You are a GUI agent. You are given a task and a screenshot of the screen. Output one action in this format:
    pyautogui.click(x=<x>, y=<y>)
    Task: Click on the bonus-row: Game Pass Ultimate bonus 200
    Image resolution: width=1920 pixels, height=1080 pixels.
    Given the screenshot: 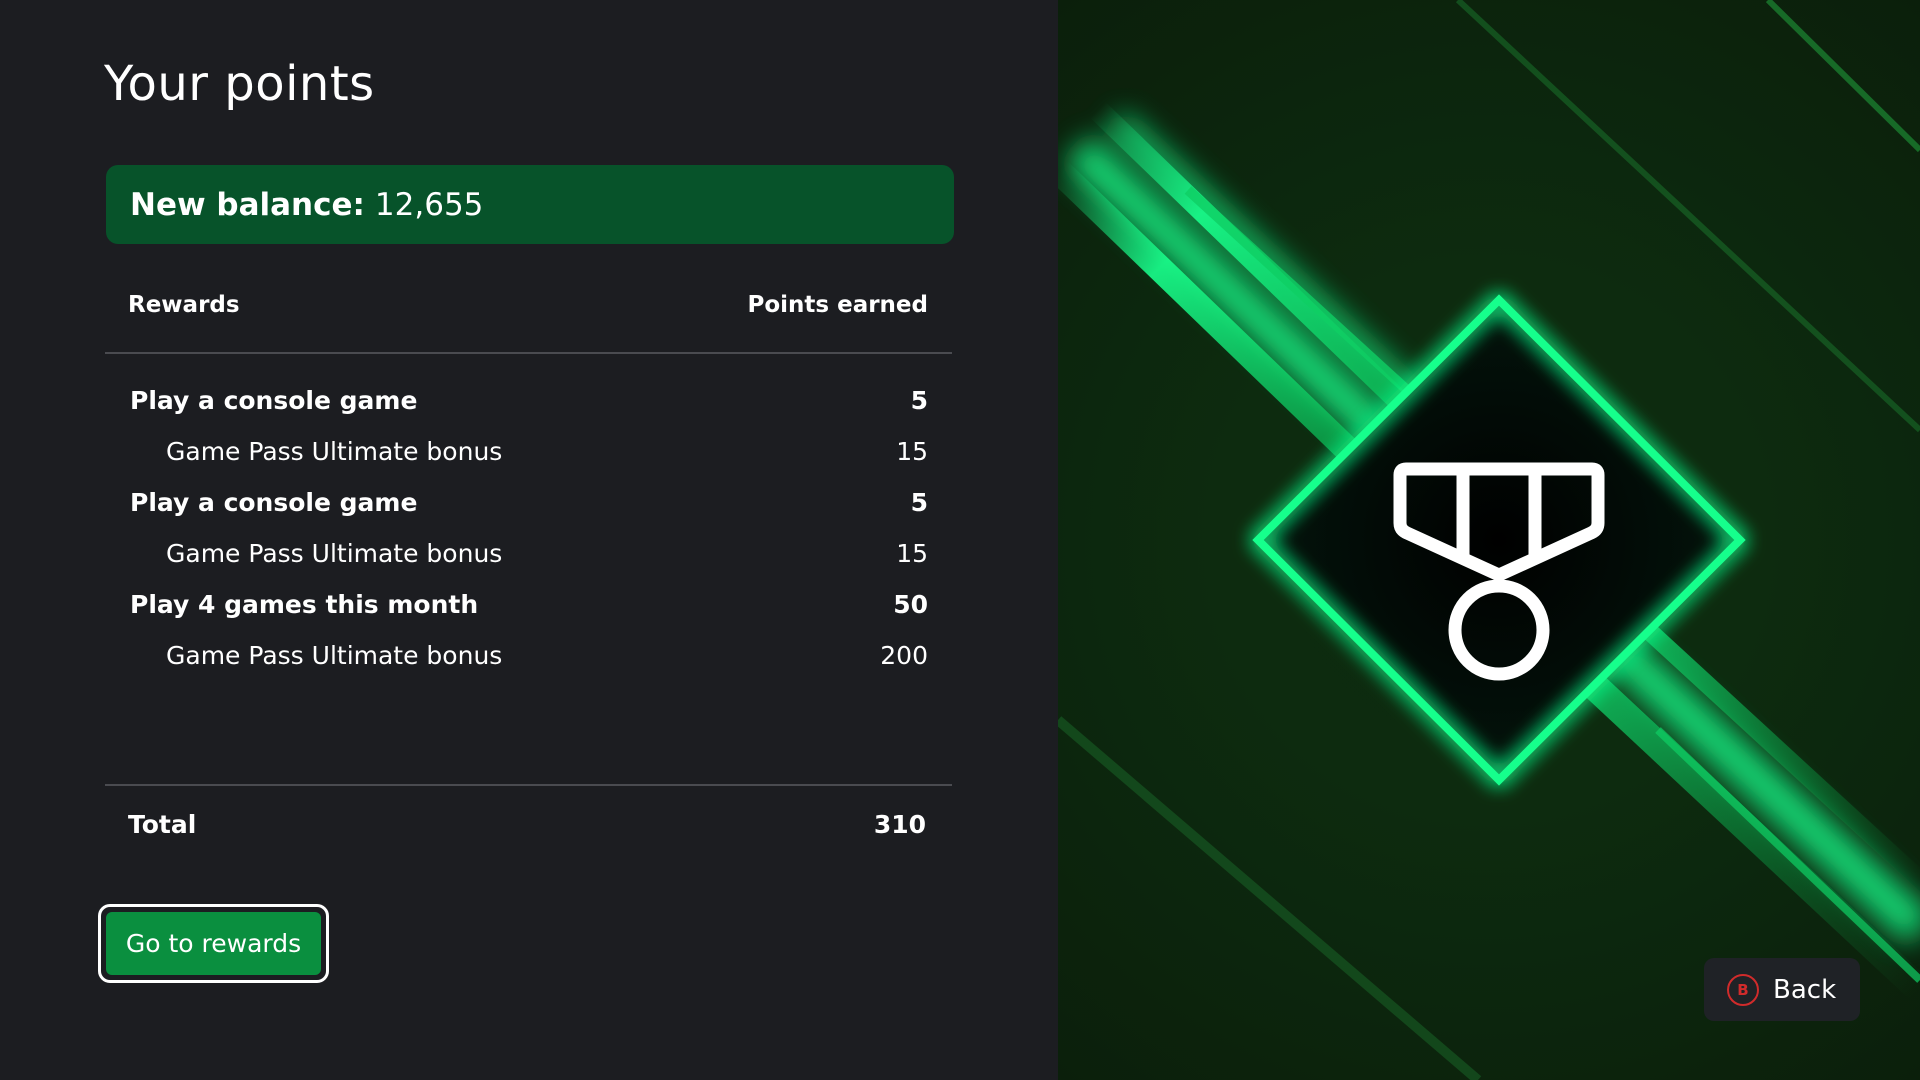 What is the action you would take?
    pyautogui.click(x=516, y=655)
    